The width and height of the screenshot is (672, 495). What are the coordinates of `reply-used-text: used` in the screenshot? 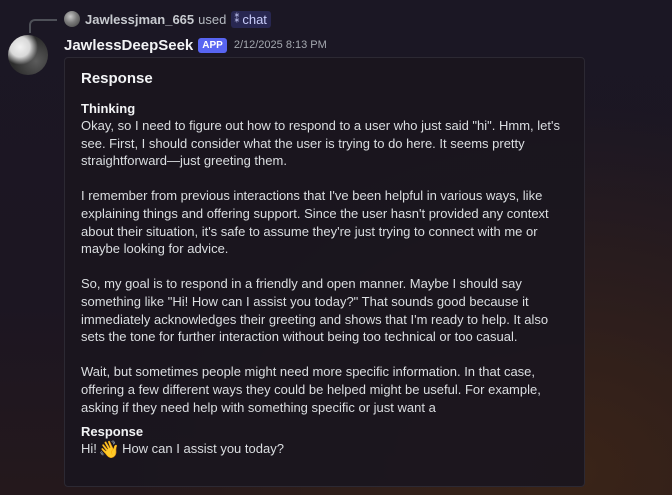 It's located at (212, 19).